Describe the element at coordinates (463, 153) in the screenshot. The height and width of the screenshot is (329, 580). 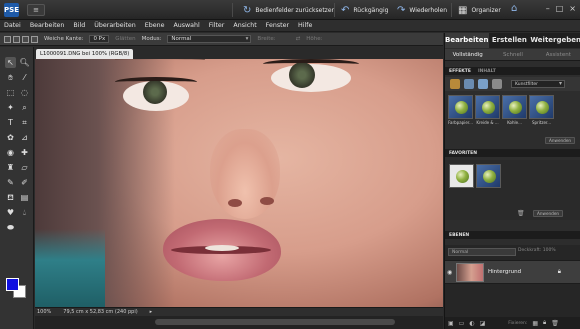
I see `favorites-title: FAVORITEN` at that location.